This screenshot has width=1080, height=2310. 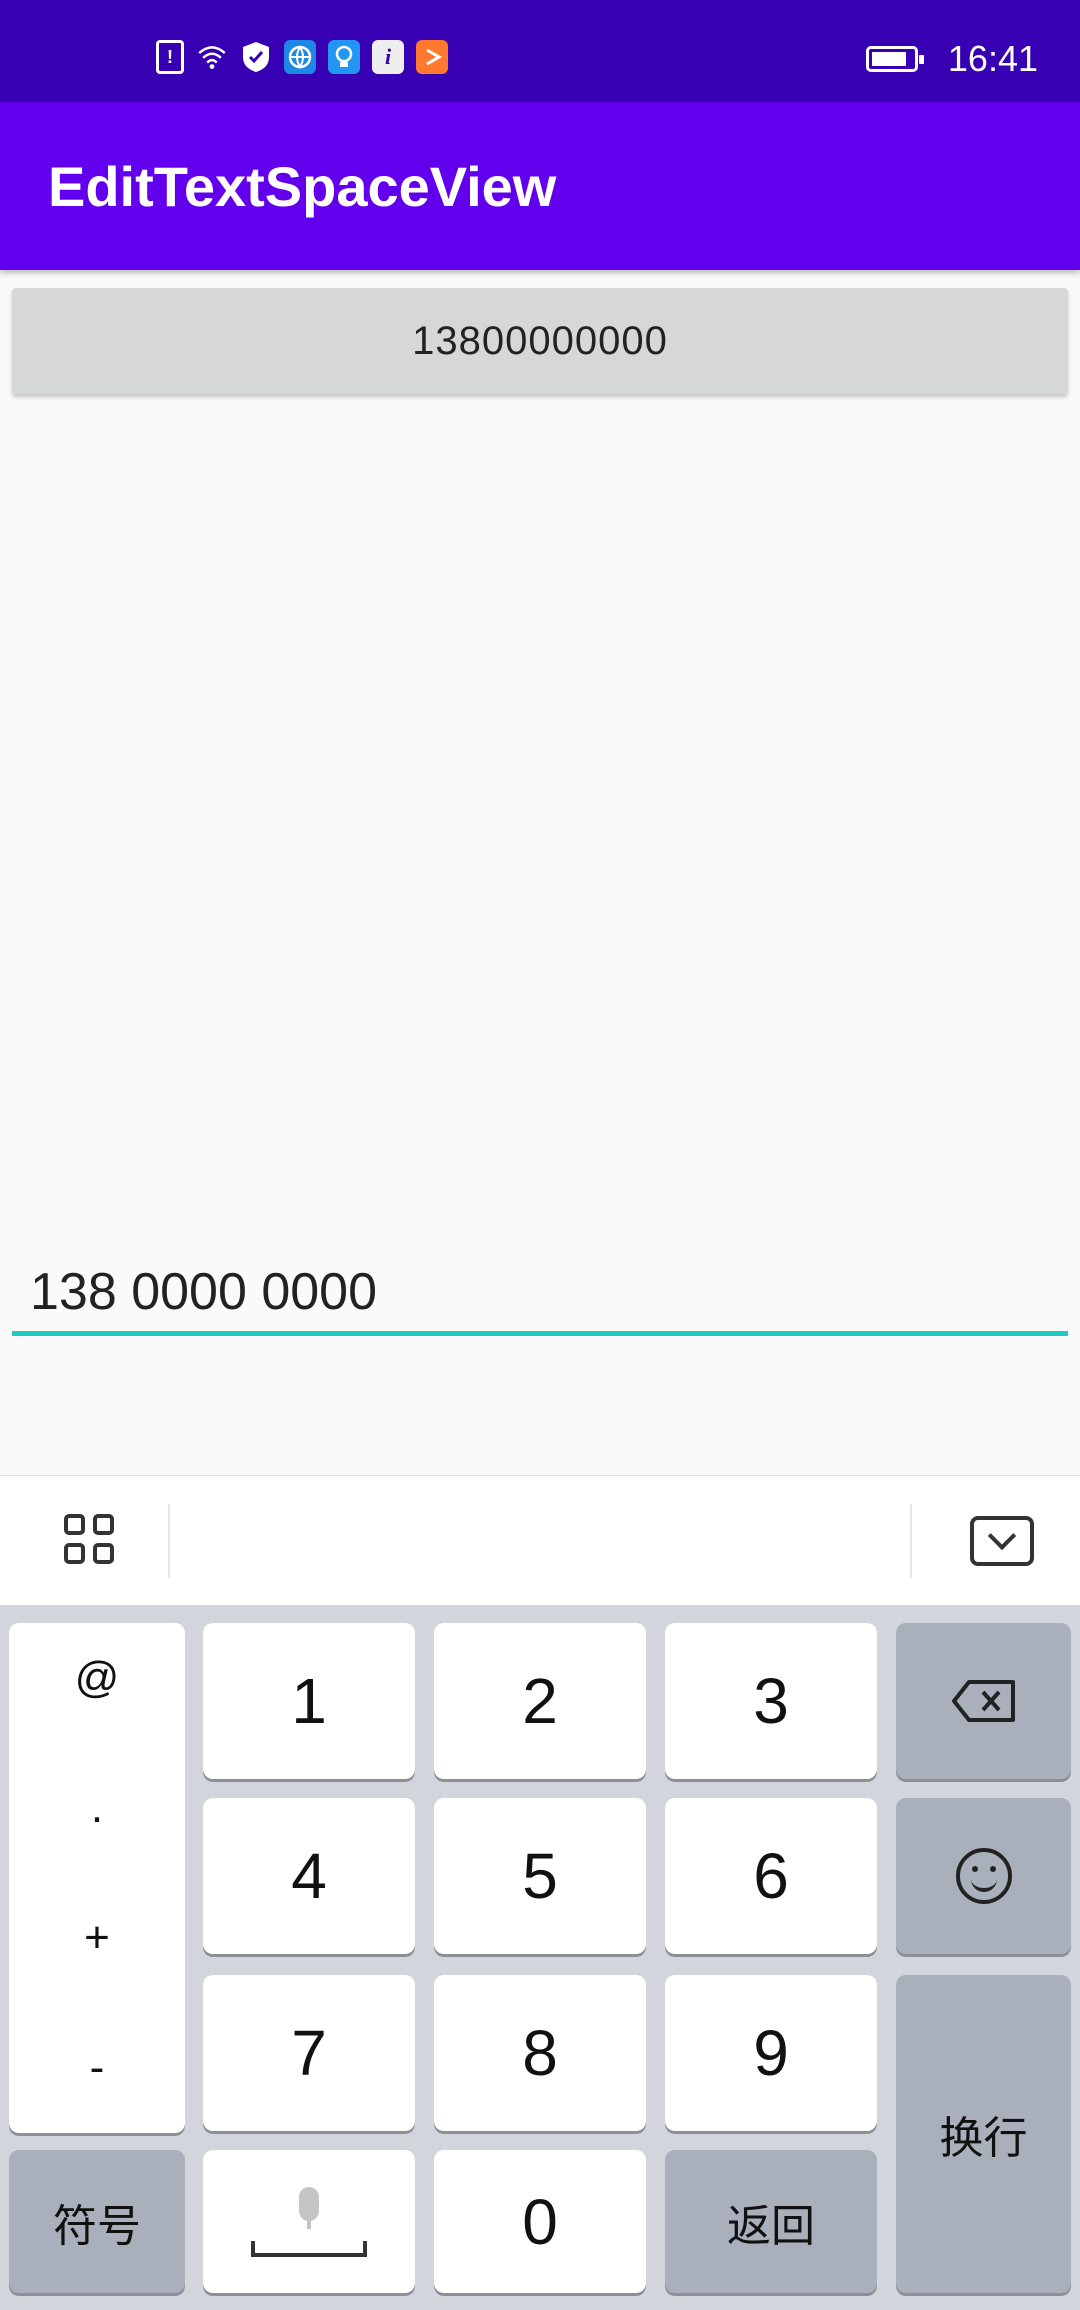 I want to click on browser-icon, so click(x=300, y=57).